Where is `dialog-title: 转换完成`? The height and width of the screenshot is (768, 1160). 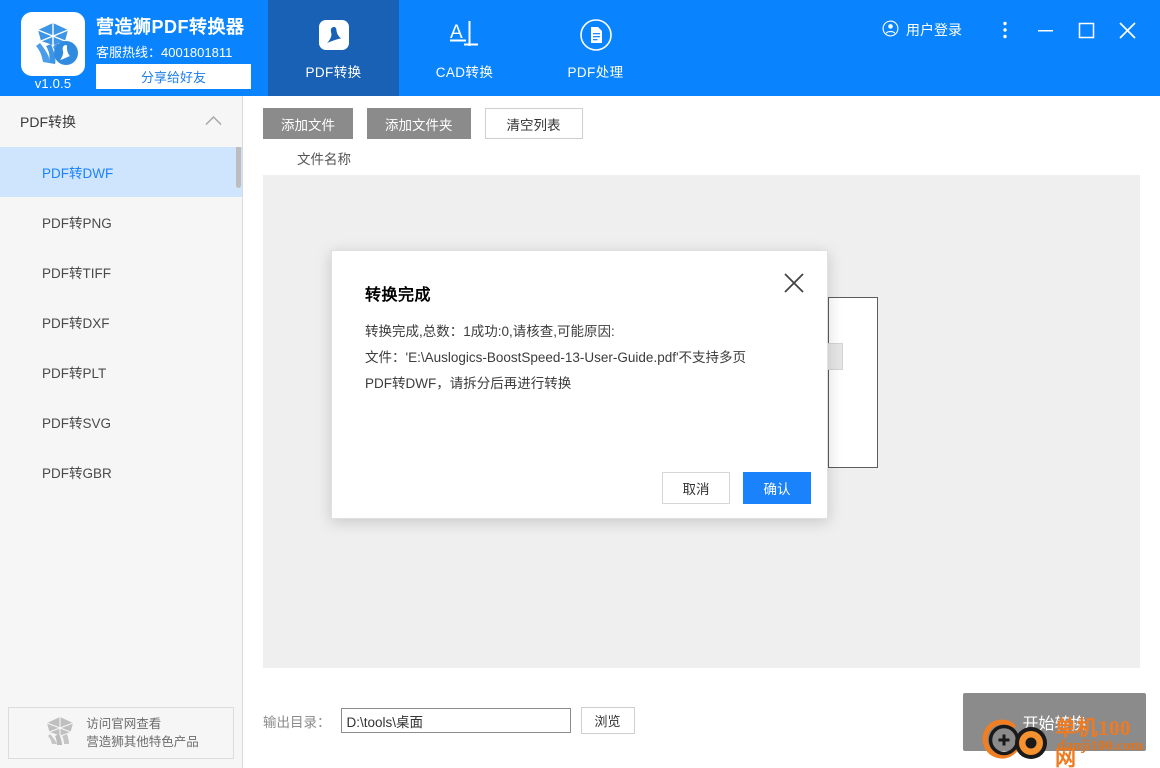
dialog-title: 转换完成 is located at coordinates (398, 295).